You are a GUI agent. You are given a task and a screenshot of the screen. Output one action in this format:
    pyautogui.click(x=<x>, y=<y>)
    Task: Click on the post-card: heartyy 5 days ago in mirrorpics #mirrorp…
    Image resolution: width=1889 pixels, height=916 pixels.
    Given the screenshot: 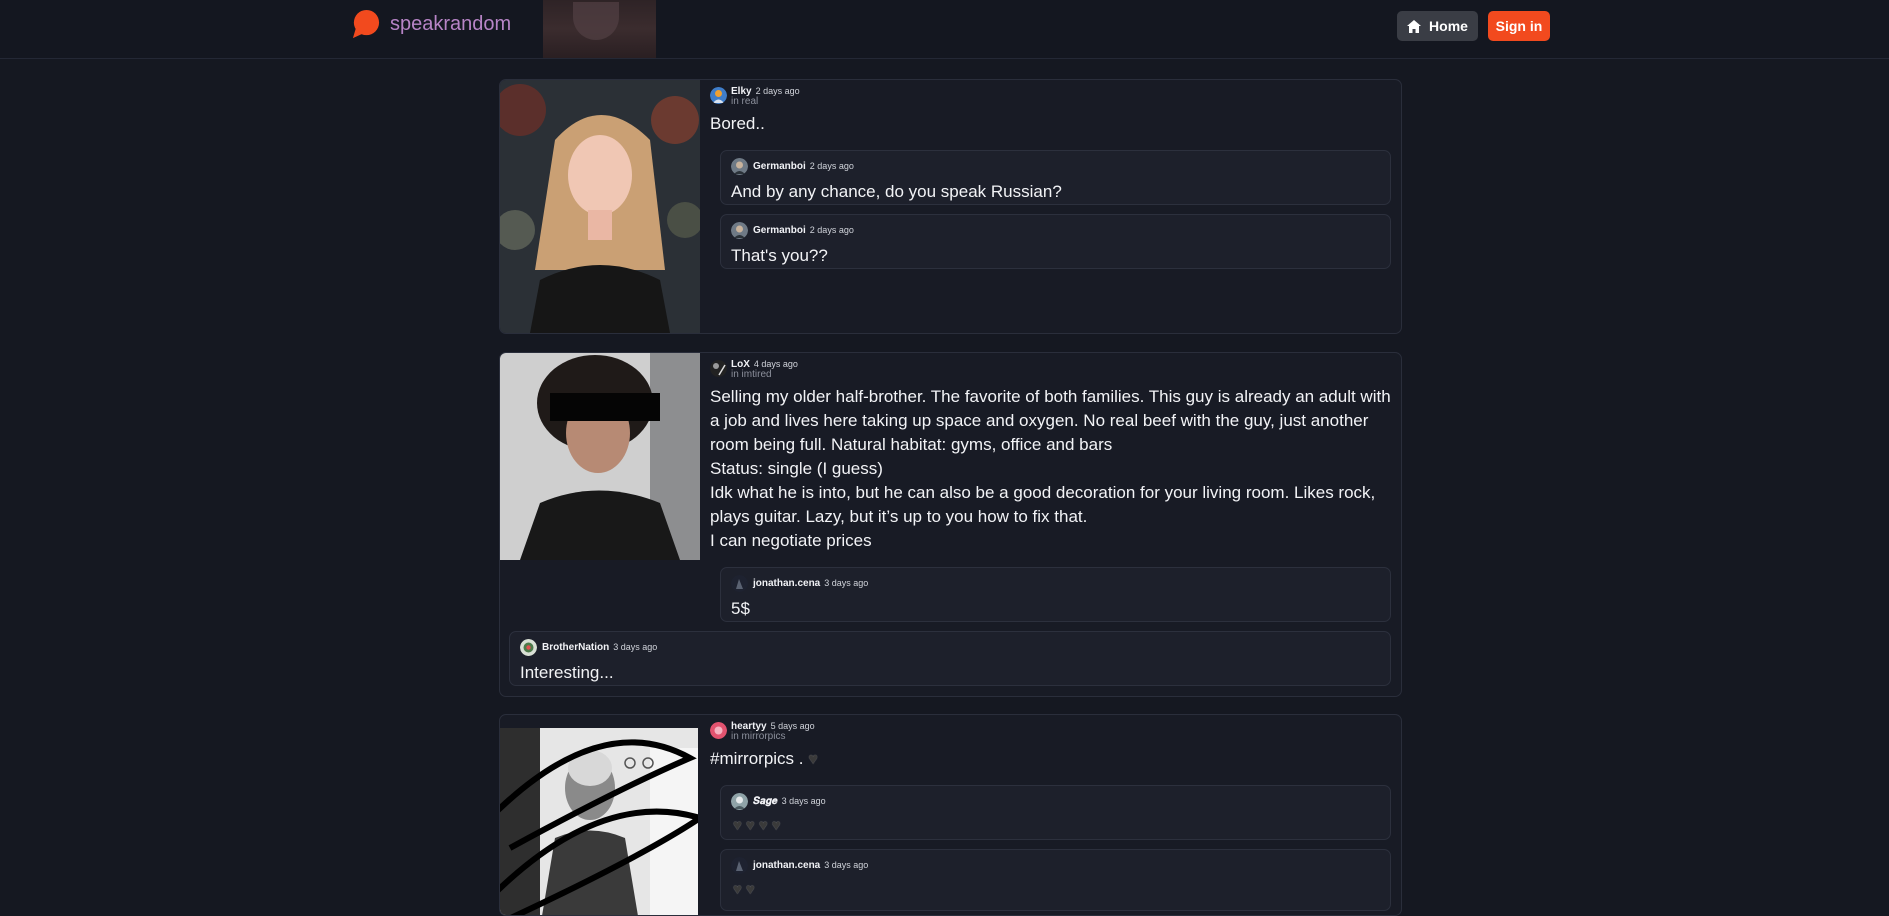 What is the action you would take?
    pyautogui.click(x=950, y=815)
    